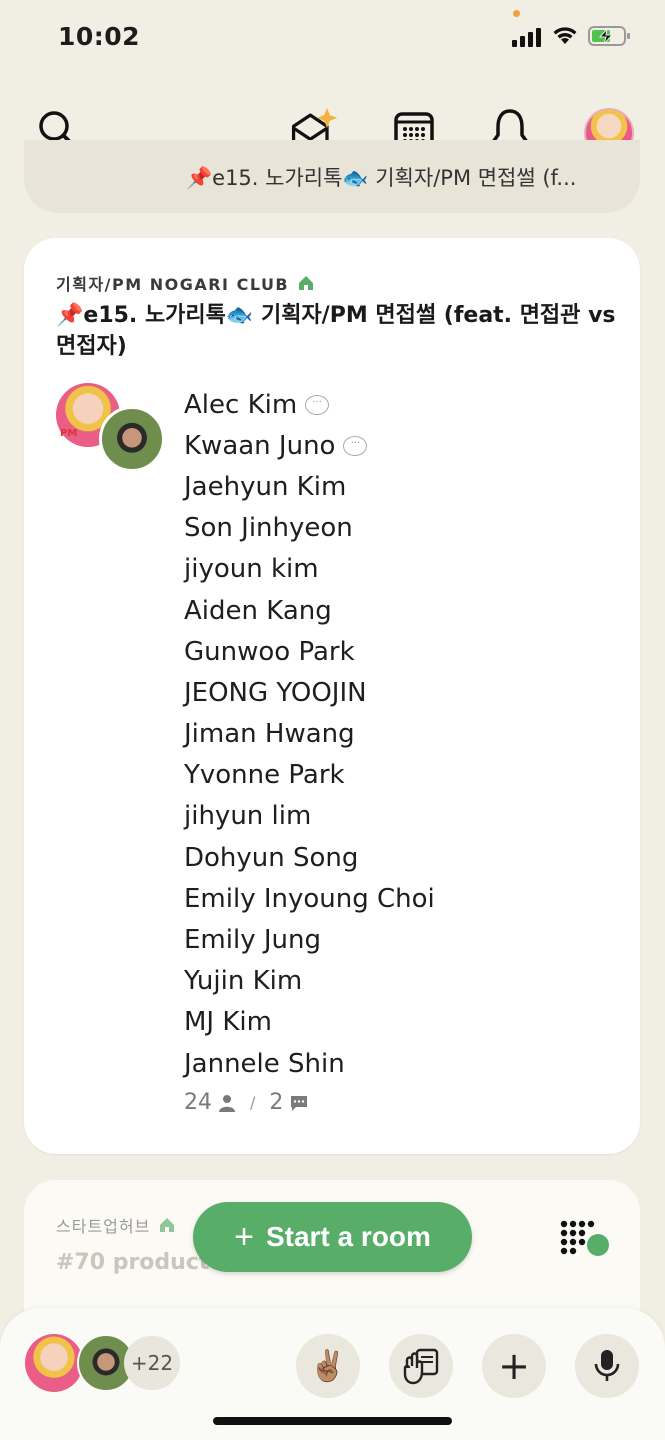  I want to click on next-club-label: 스타트업허브, so click(103, 1226).